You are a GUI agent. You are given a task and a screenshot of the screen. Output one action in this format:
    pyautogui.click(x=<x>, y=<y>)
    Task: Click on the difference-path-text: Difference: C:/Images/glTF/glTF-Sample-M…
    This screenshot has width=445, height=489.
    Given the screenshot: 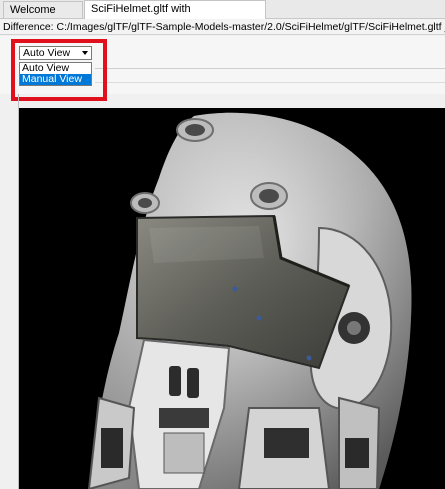 What is the action you would take?
    pyautogui.click(x=224, y=27)
    